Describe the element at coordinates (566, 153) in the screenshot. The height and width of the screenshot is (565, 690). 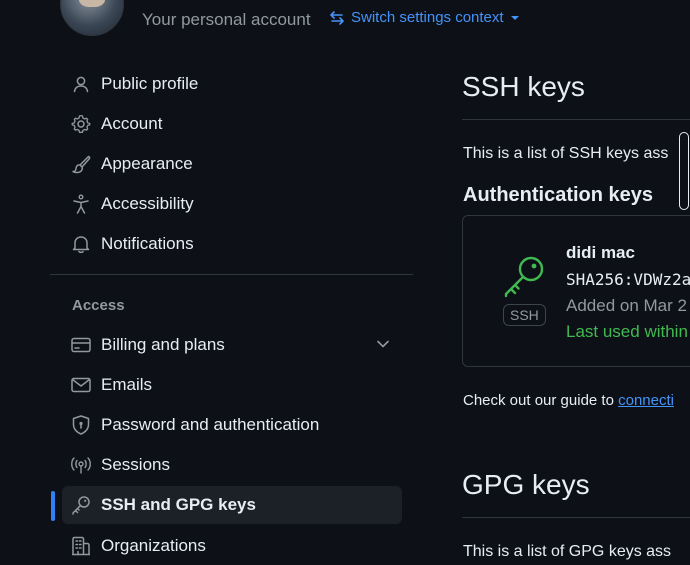
I see `ssh-keys-description: This is a list of SSH keys ass` at that location.